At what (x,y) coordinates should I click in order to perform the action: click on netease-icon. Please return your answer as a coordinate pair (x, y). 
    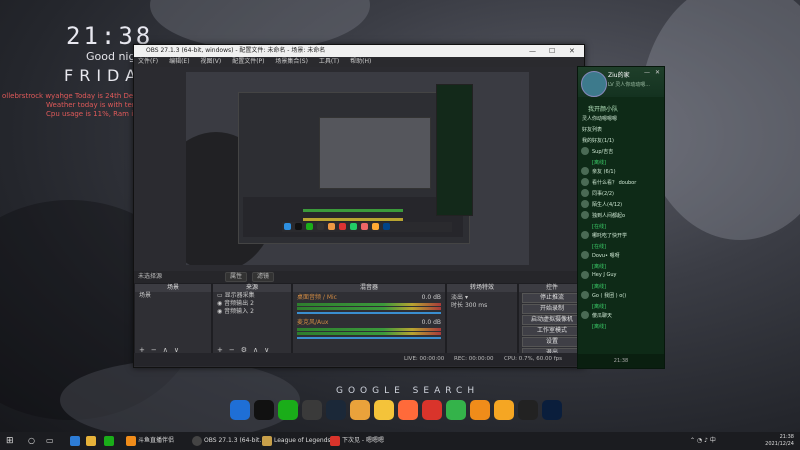
    Looking at the image, I should click on (432, 410).